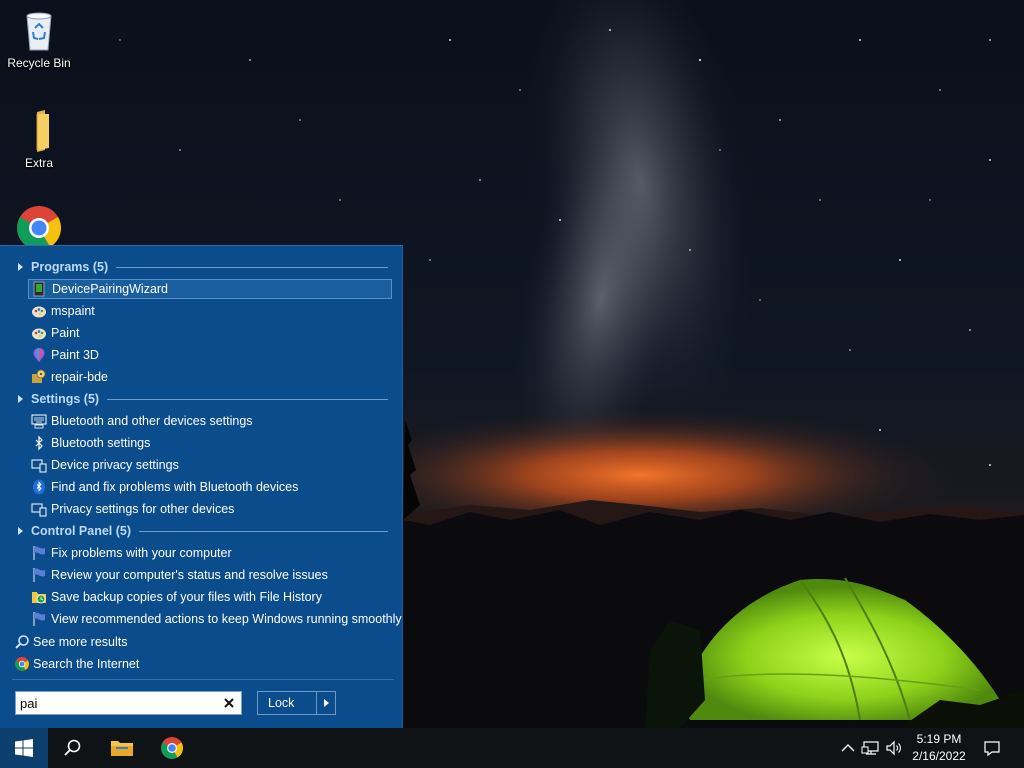 This screenshot has width=1024, height=768. Describe the element at coordinates (110, 289) in the screenshot. I see `result-label: DevicePairingWizard` at that location.